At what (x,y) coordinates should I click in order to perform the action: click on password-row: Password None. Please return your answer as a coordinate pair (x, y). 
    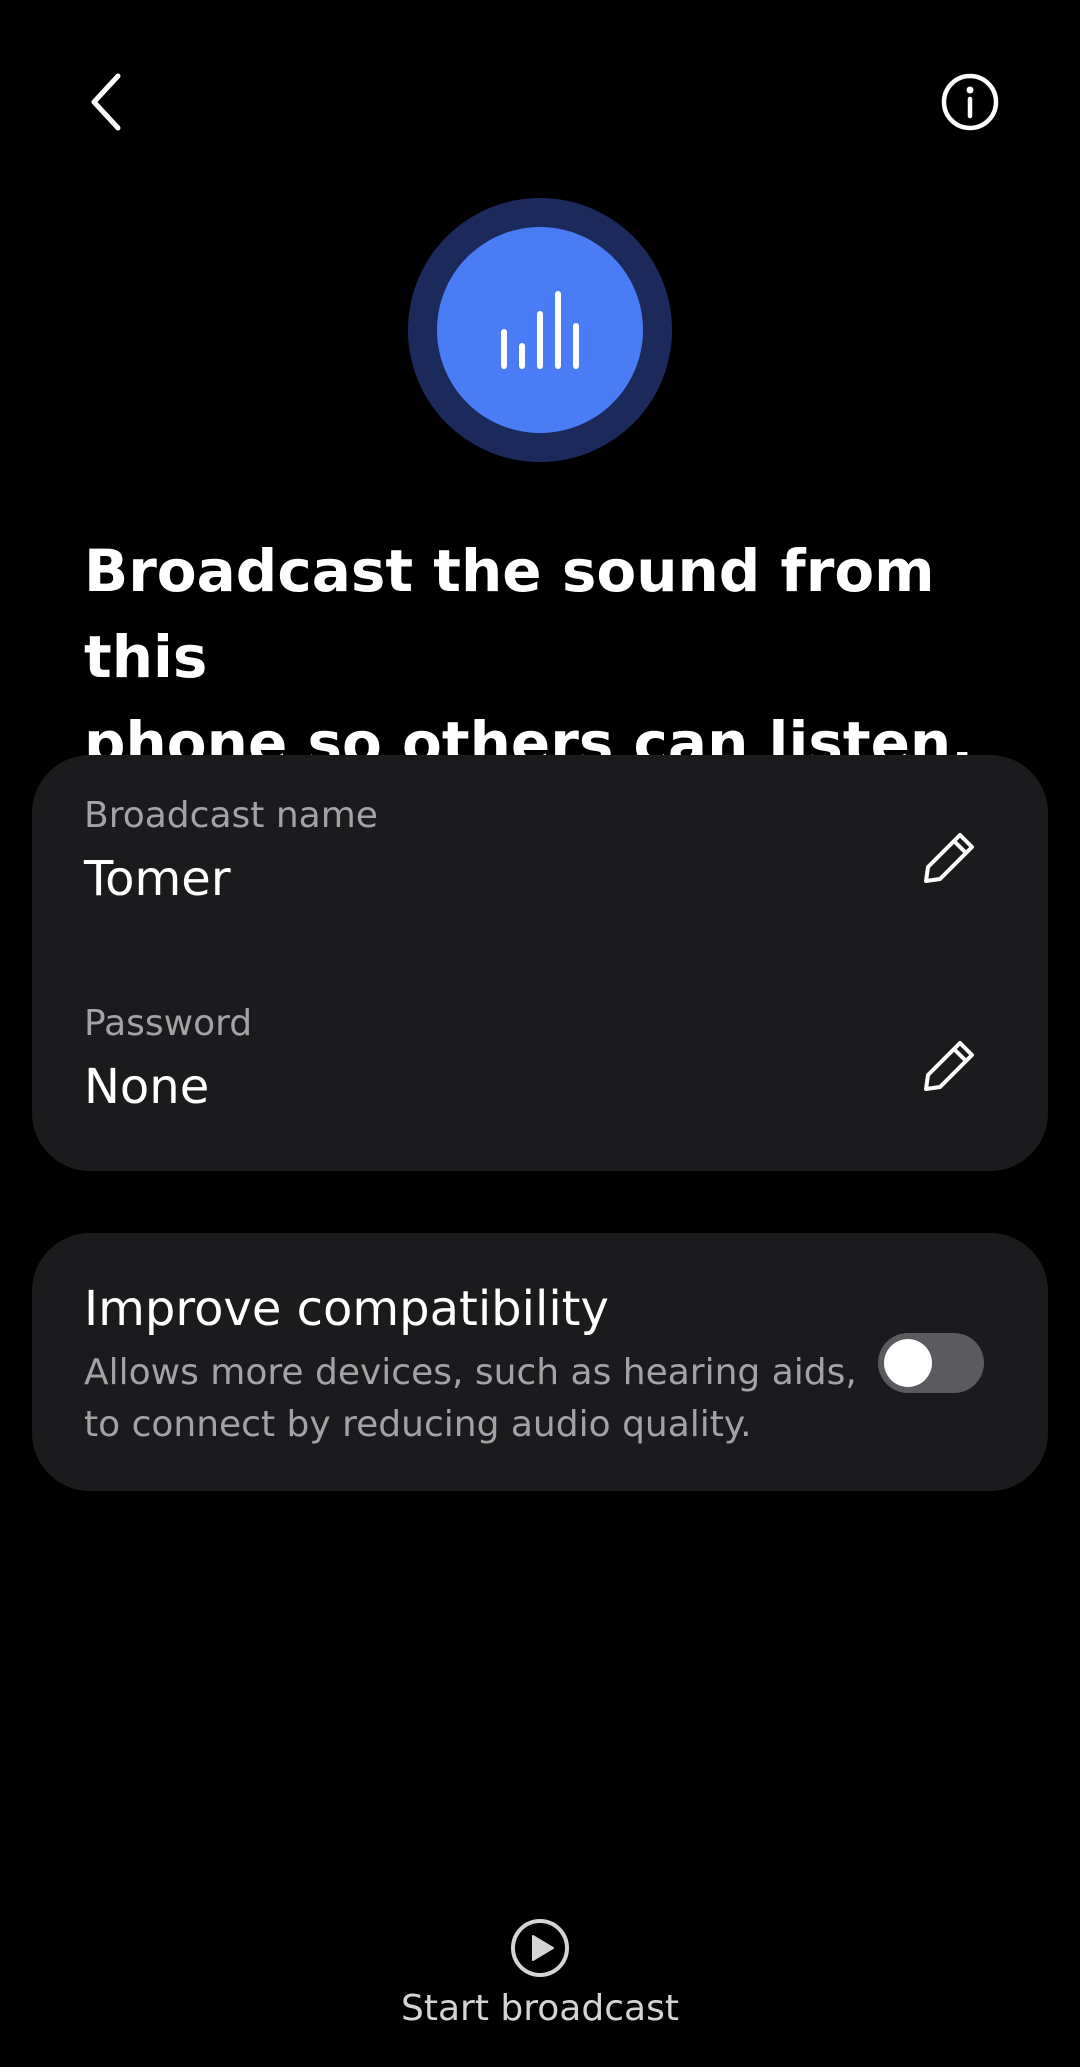
    Looking at the image, I should click on (540, 1073).